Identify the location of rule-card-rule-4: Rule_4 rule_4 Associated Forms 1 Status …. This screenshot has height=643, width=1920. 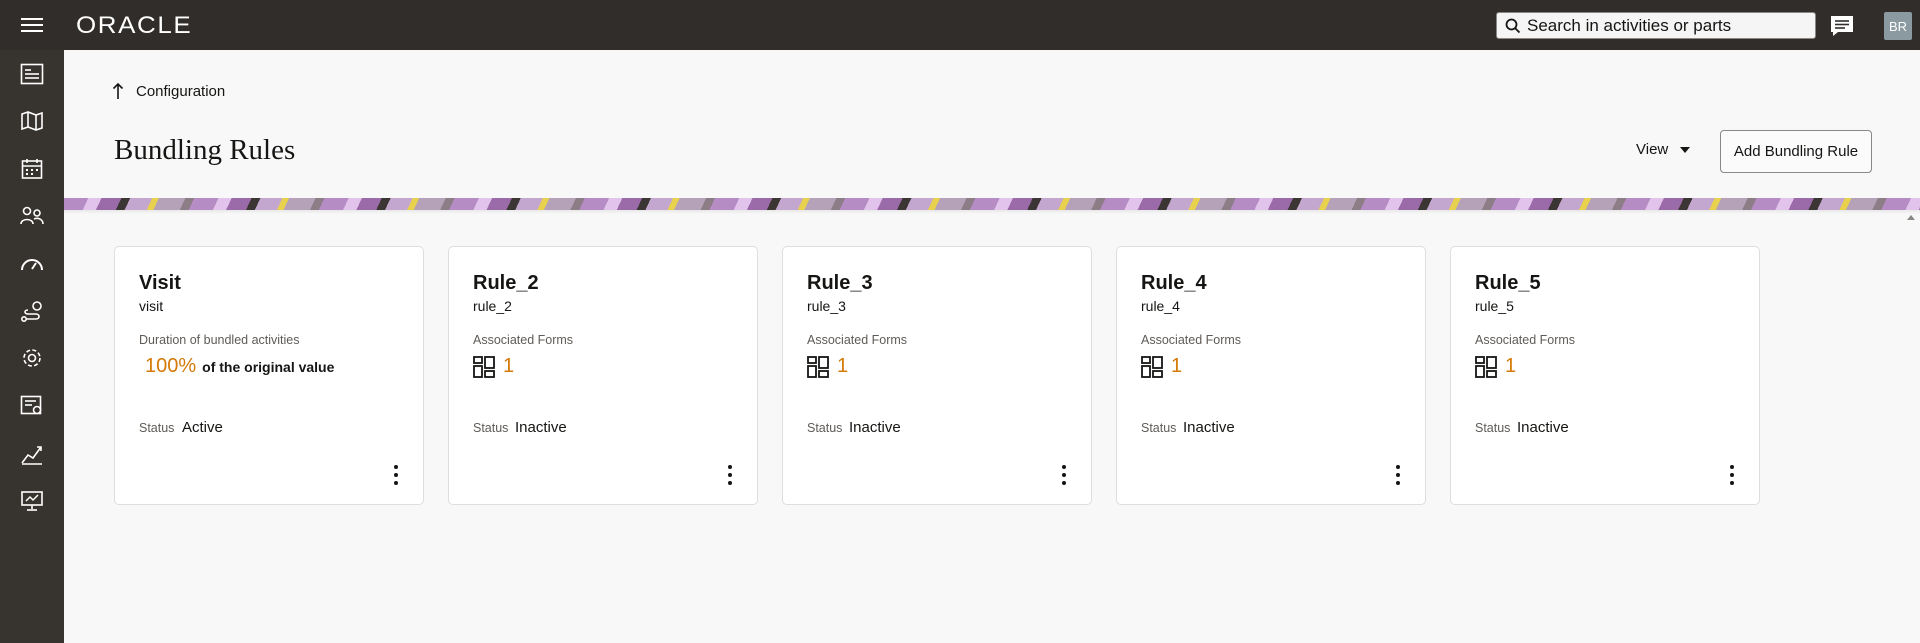
(1271, 375).